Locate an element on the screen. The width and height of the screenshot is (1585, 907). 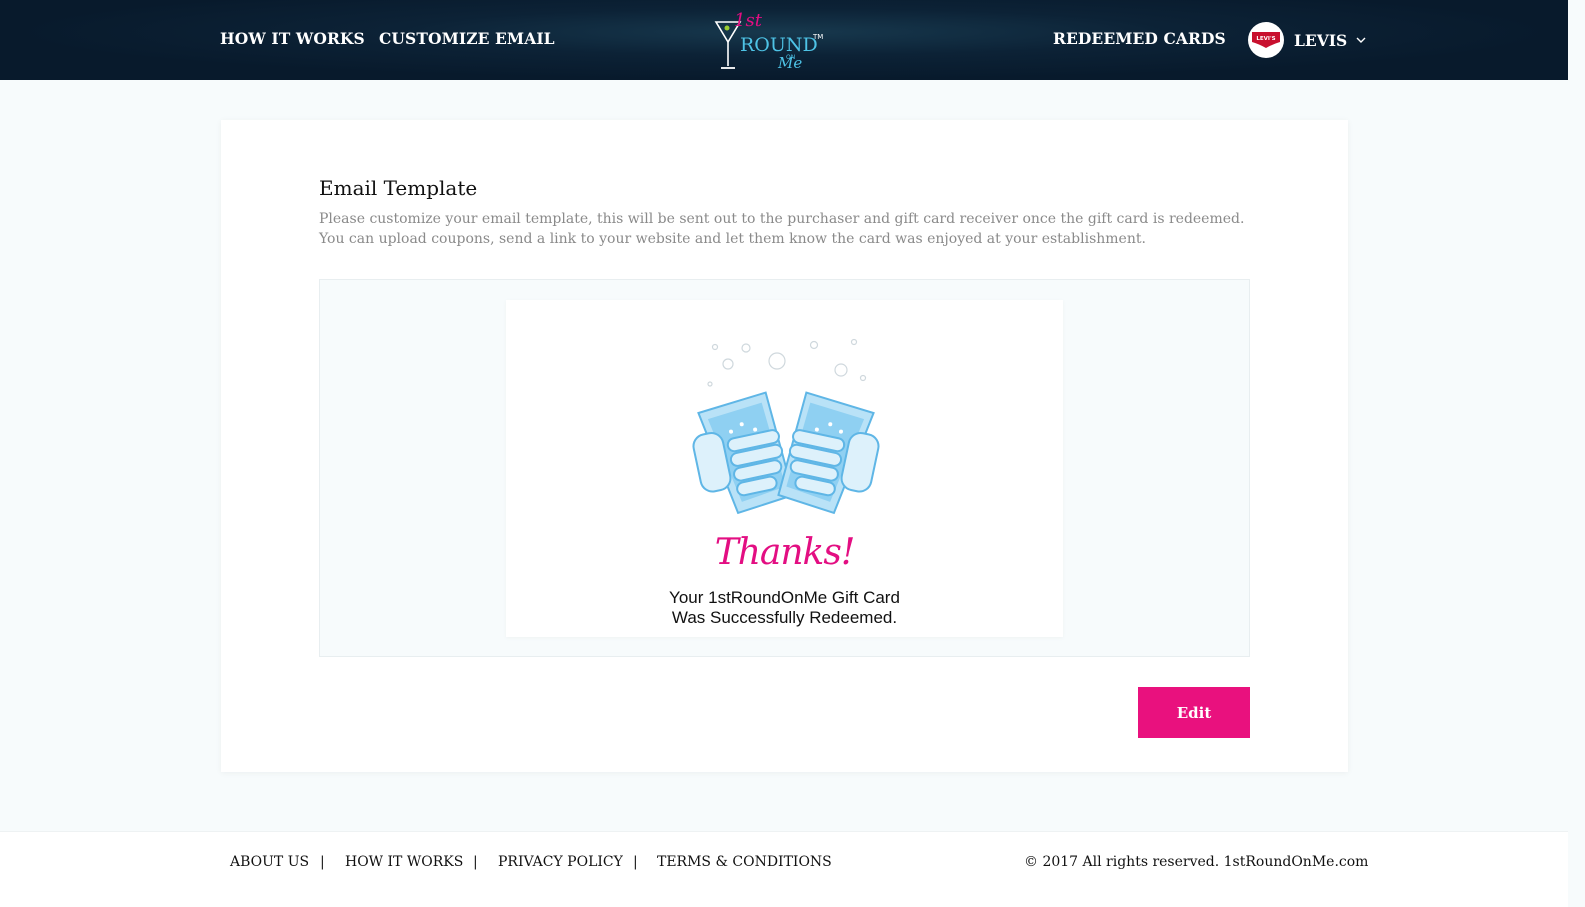
footer-how-it-works: HOW IT WORKS is located at coordinates (404, 862).